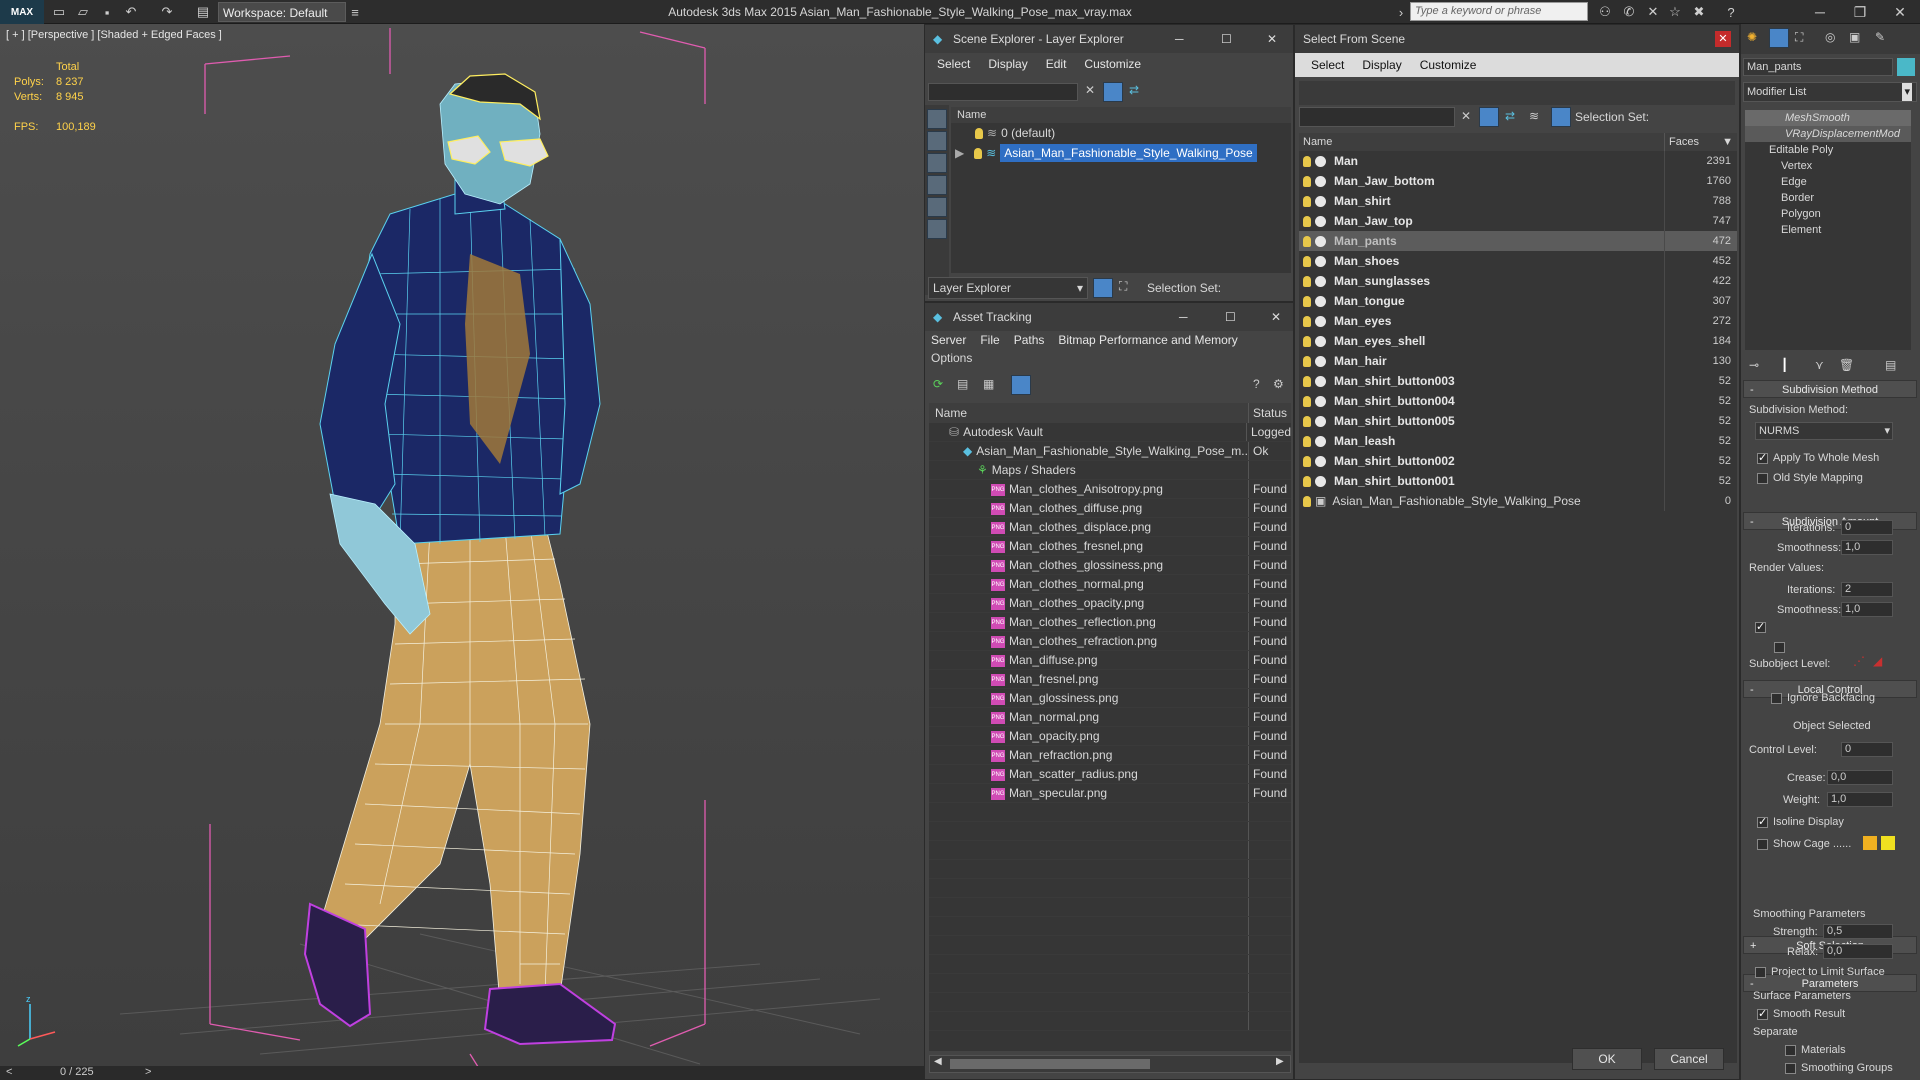  Describe the element at coordinates (1906, 67) in the screenshot. I see `object-color-swatch` at that location.